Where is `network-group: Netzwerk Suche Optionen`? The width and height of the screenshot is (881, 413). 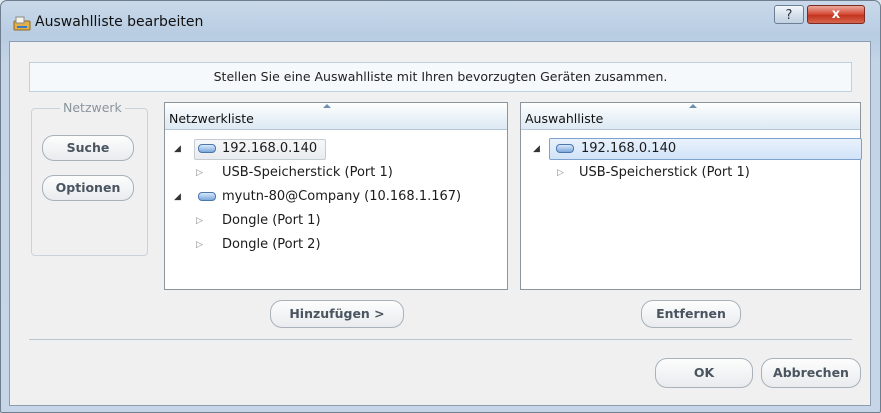 network-group: Netzwerk Suche Optionen is located at coordinates (89, 178).